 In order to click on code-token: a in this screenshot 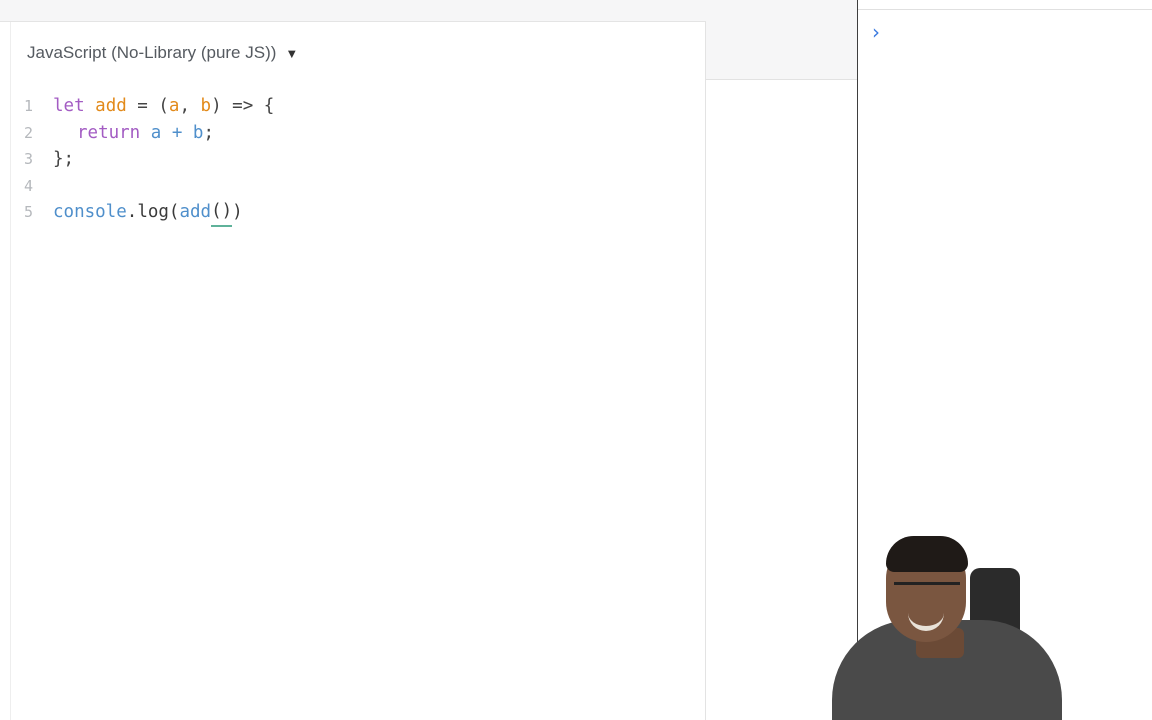, I will do `click(174, 106)`.